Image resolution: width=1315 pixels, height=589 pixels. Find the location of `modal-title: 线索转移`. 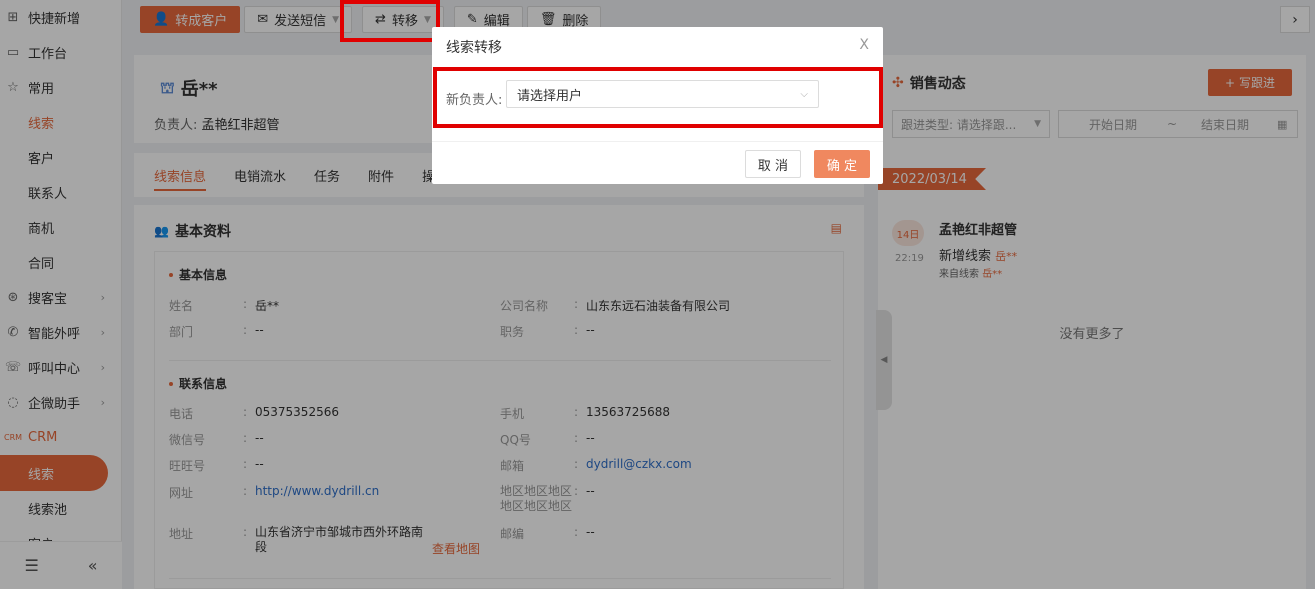

modal-title: 线索转移 is located at coordinates (474, 48).